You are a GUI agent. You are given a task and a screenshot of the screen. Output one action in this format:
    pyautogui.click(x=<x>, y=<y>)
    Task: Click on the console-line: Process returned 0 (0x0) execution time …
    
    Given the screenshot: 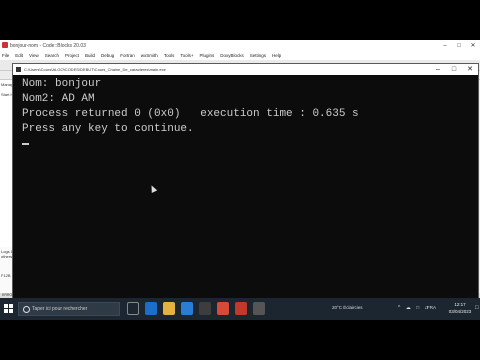 What is the action you would take?
    pyautogui.click(x=190, y=114)
    